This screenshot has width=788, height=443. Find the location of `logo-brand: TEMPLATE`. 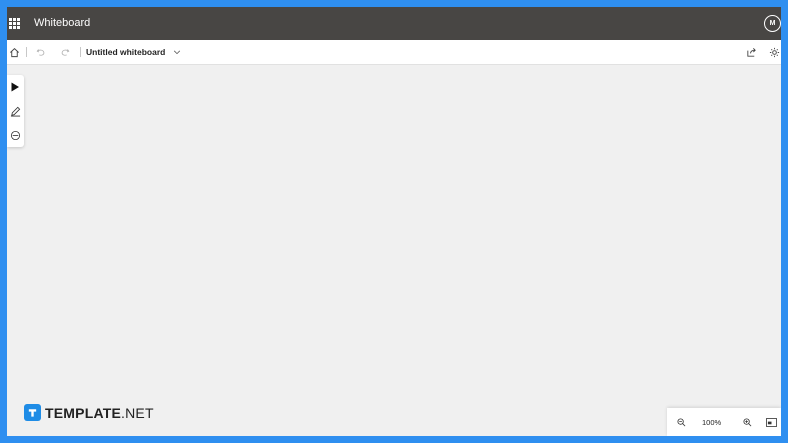

logo-brand: TEMPLATE is located at coordinates (83, 412).